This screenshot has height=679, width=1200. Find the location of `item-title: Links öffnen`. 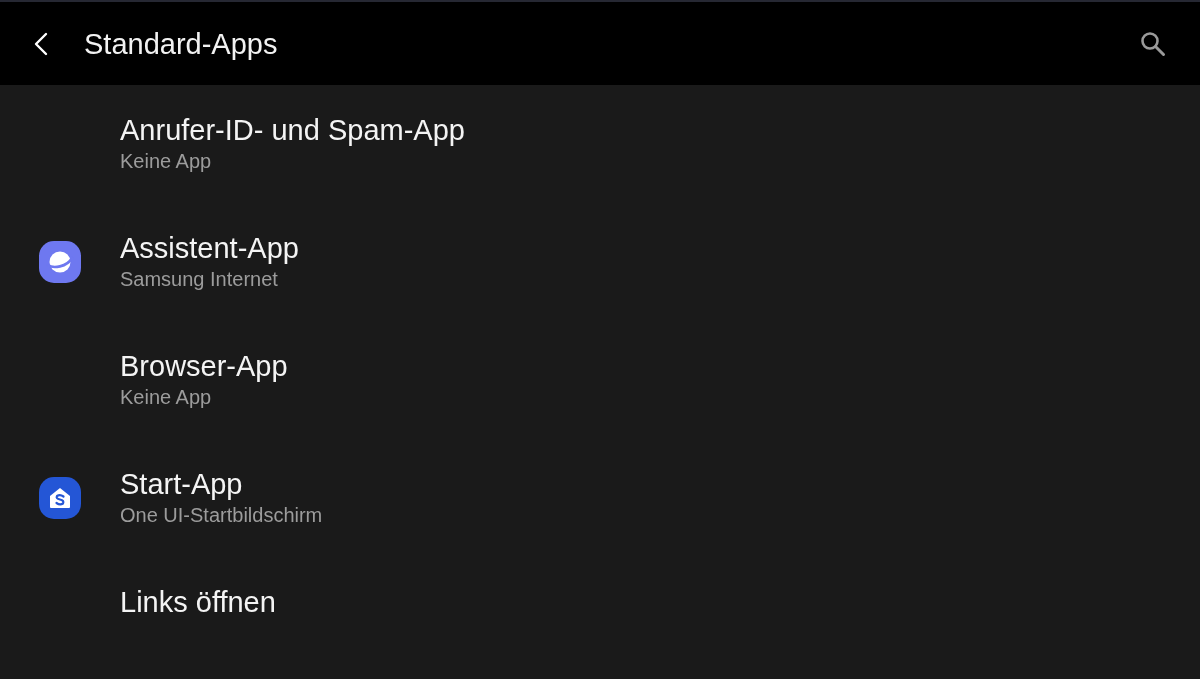

item-title: Links öffnen is located at coordinates (198, 602).